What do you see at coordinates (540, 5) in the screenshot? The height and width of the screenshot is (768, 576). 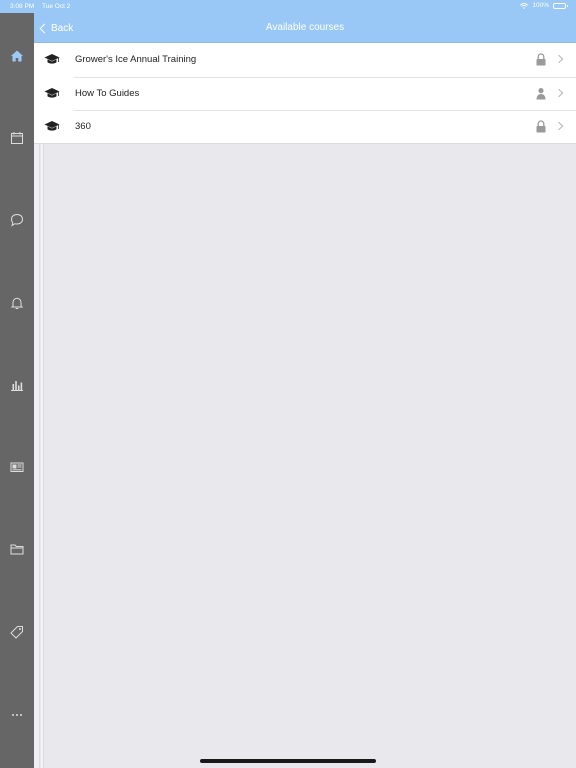 I see `battery-percent: 100%` at bounding box center [540, 5].